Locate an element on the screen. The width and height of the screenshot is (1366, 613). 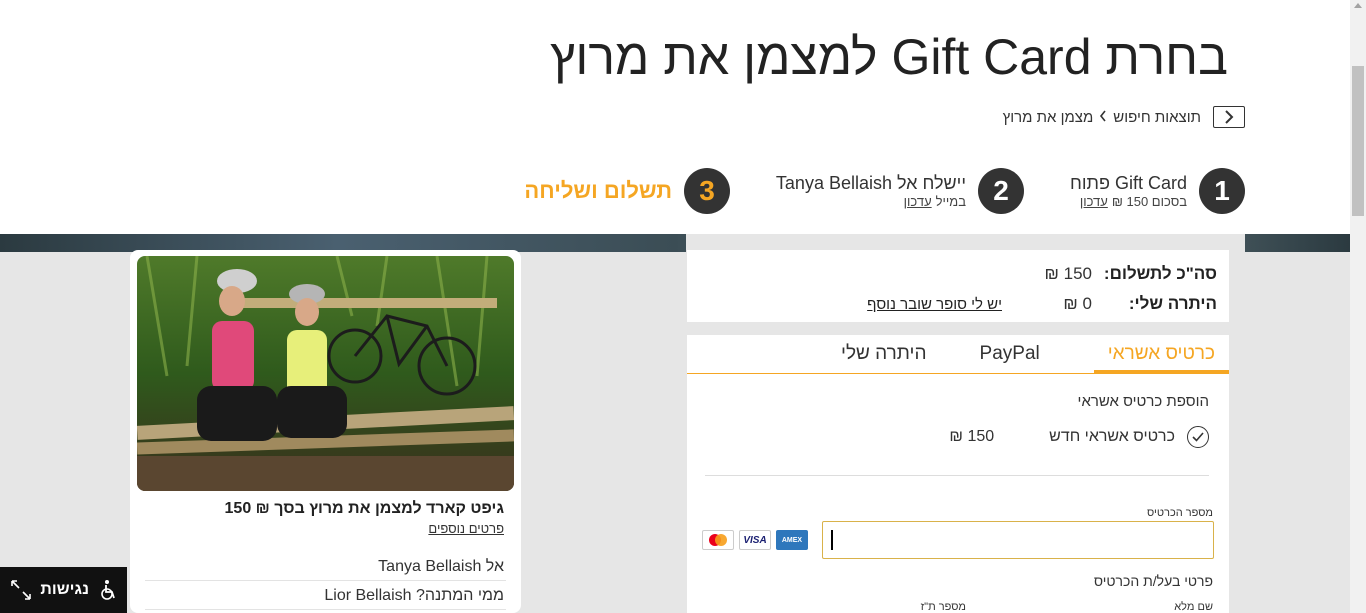
step-subtitle: בסכום 150 ₪ is located at coordinates (1149, 201).